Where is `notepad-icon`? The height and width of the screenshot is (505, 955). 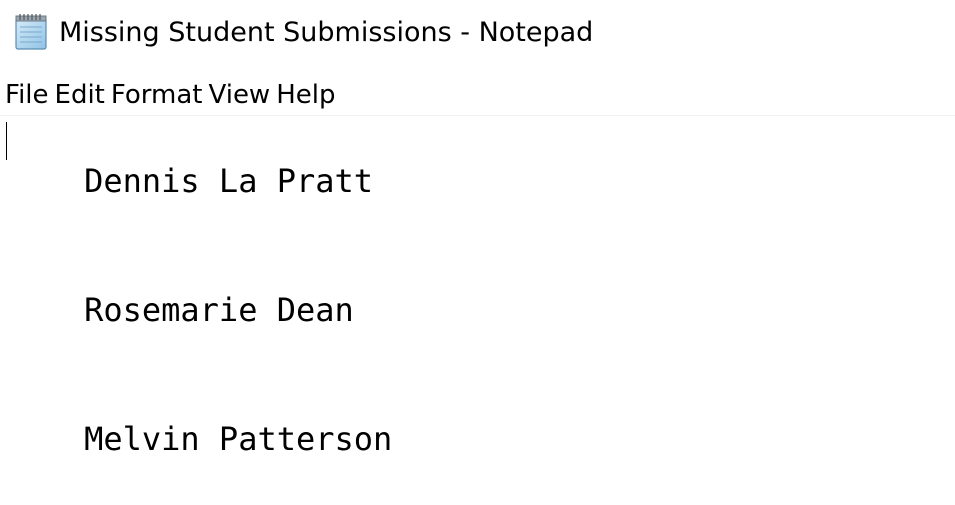
notepad-icon is located at coordinates (32, 32).